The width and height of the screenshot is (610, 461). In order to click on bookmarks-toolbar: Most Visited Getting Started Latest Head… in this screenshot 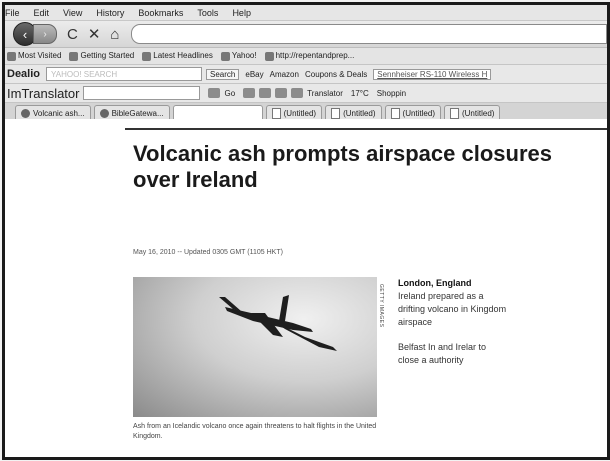, I will do `click(306, 56)`.